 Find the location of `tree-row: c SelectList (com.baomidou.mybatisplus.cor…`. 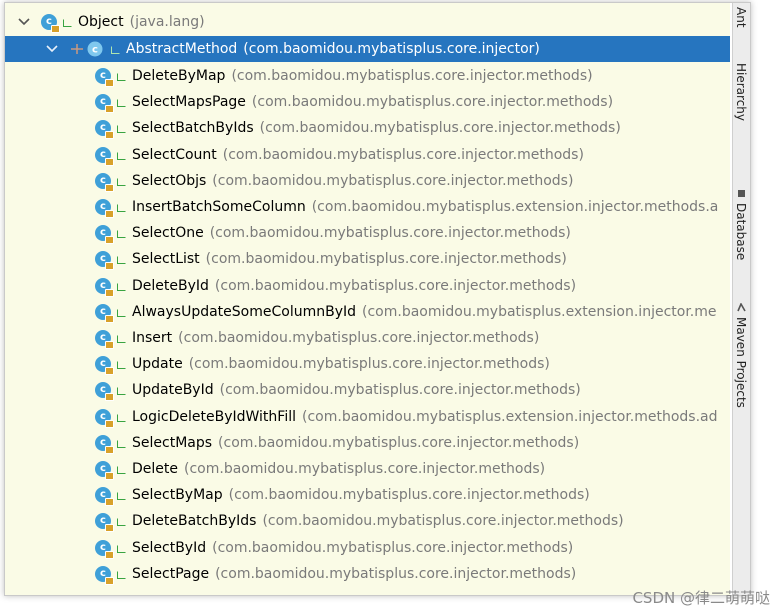

tree-row: c SelectList (com.baomidou.mybatisplus.cor… is located at coordinates (367, 259).